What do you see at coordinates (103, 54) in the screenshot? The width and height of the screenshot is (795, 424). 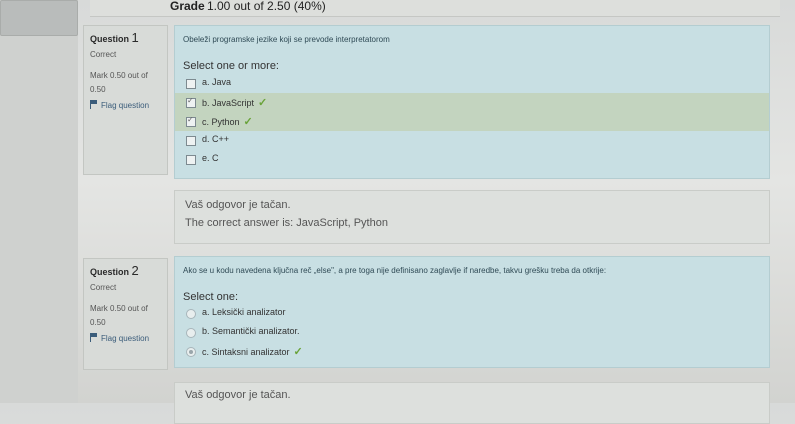 I see `question-1-state: Correct` at bounding box center [103, 54].